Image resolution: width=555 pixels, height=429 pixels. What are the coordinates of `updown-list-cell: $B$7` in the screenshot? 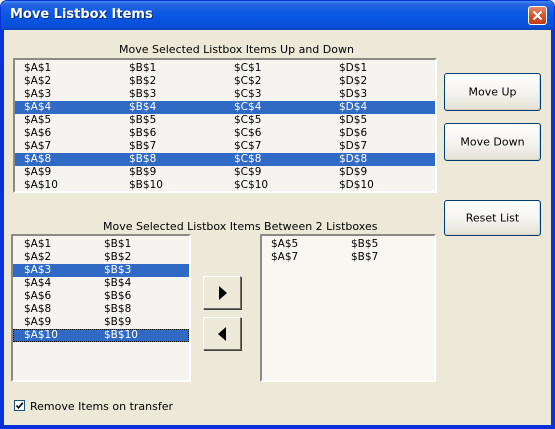 It's located at (143, 146).